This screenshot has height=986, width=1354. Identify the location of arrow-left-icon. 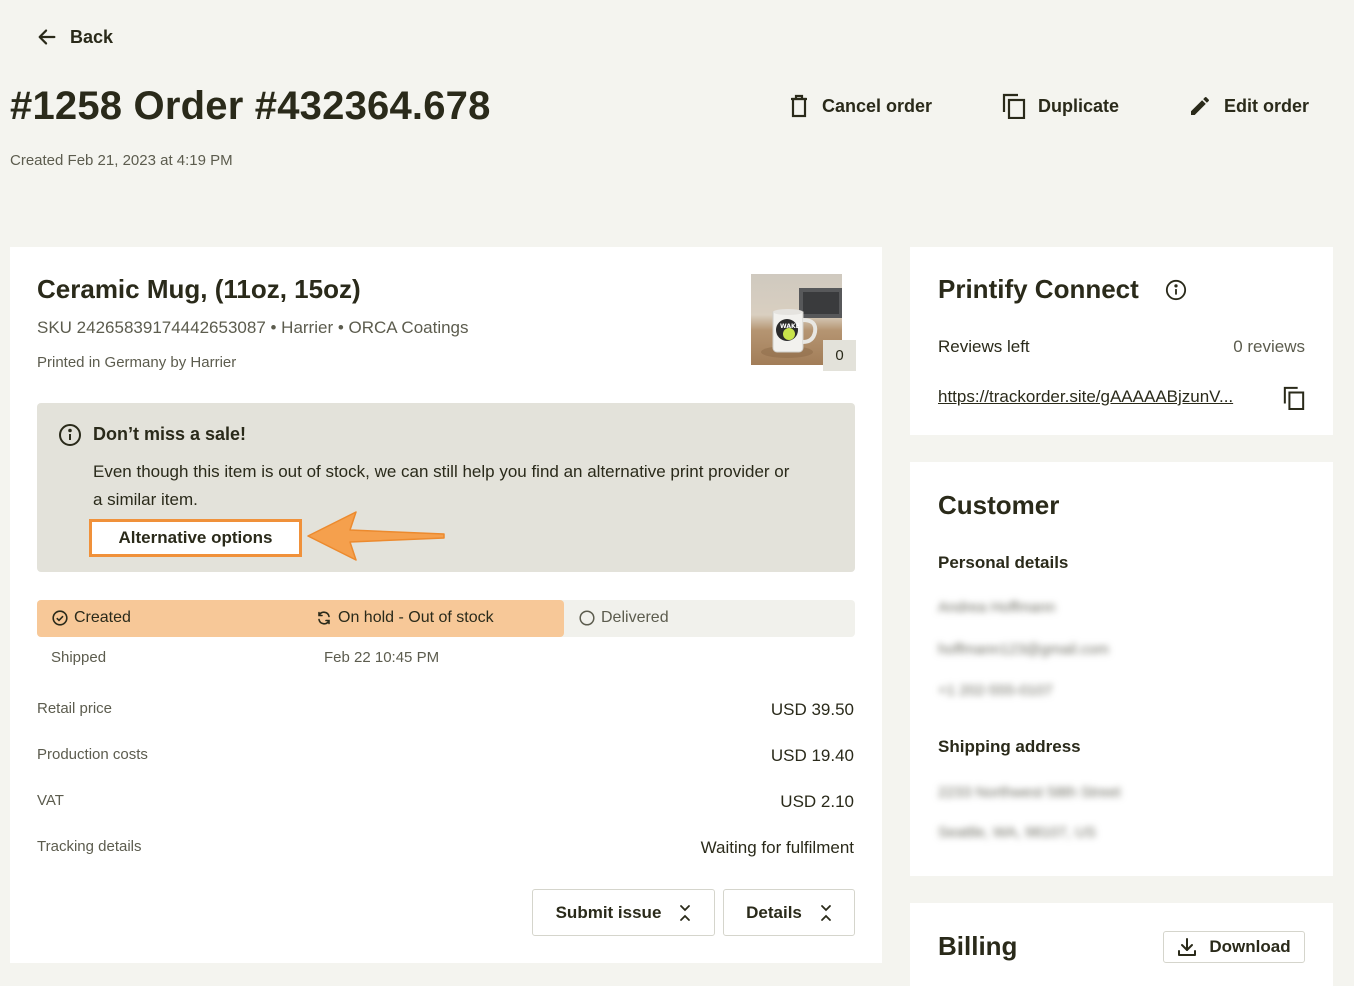
(47, 37).